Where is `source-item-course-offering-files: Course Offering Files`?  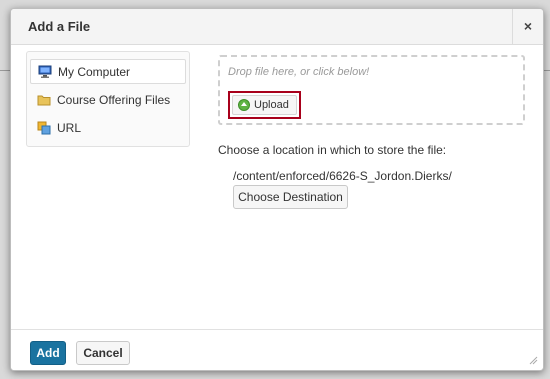 source-item-course-offering-files: Course Offering Files is located at coordinates (108, 100).